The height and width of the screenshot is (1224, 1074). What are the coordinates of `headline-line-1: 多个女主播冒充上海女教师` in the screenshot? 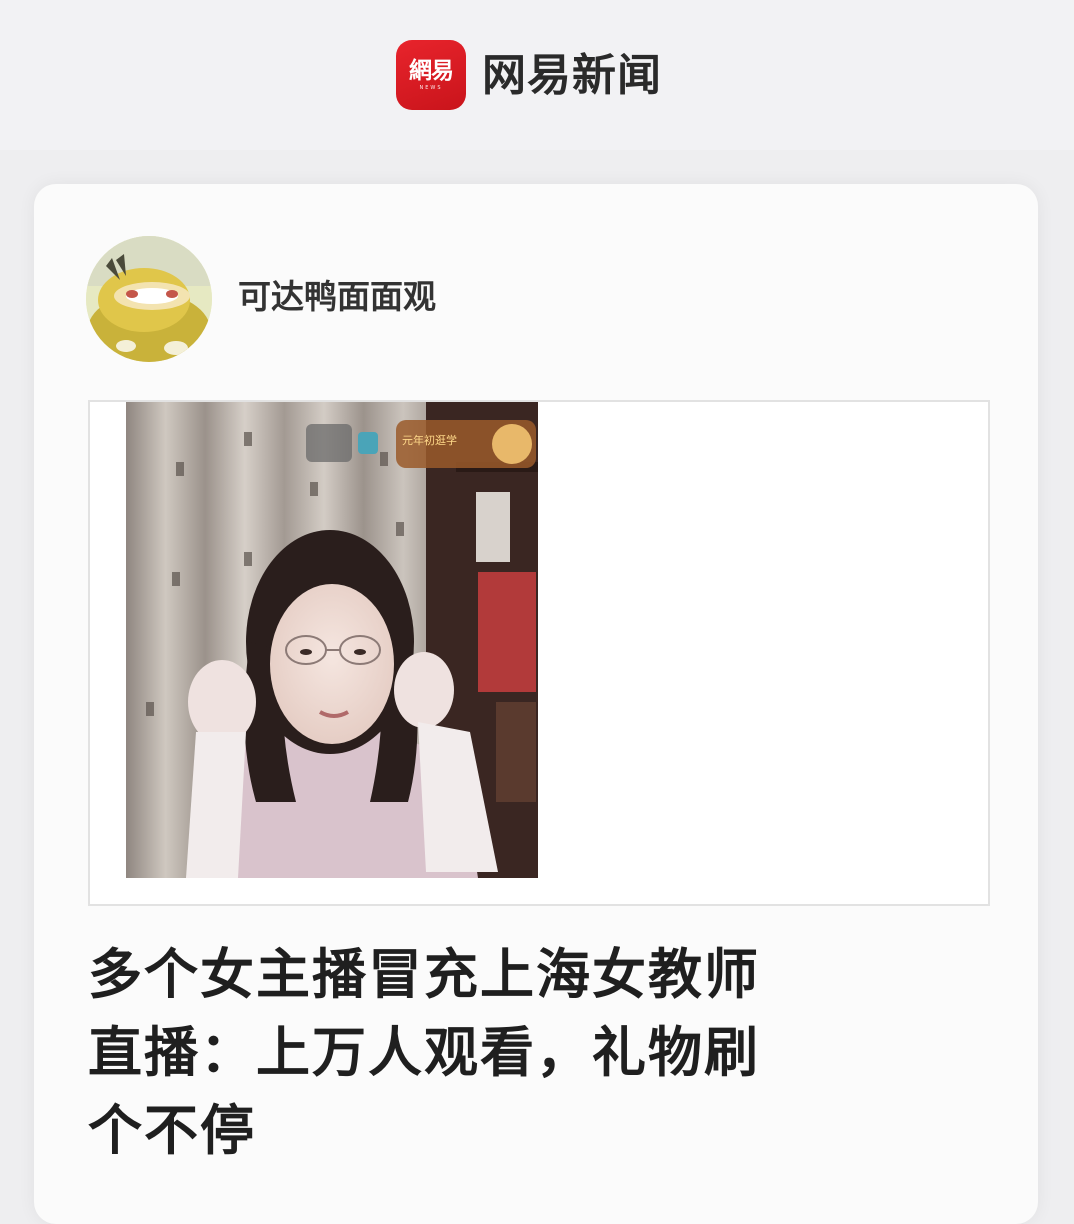 It's located at (424, 974).